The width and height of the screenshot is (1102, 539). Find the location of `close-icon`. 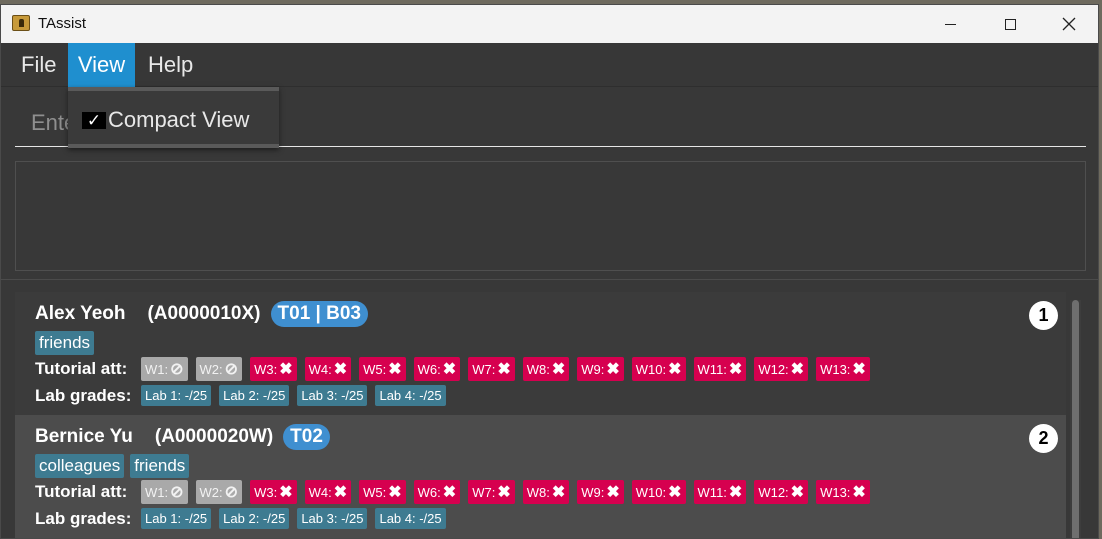

close-icon is located at coordinates (1069, 24).